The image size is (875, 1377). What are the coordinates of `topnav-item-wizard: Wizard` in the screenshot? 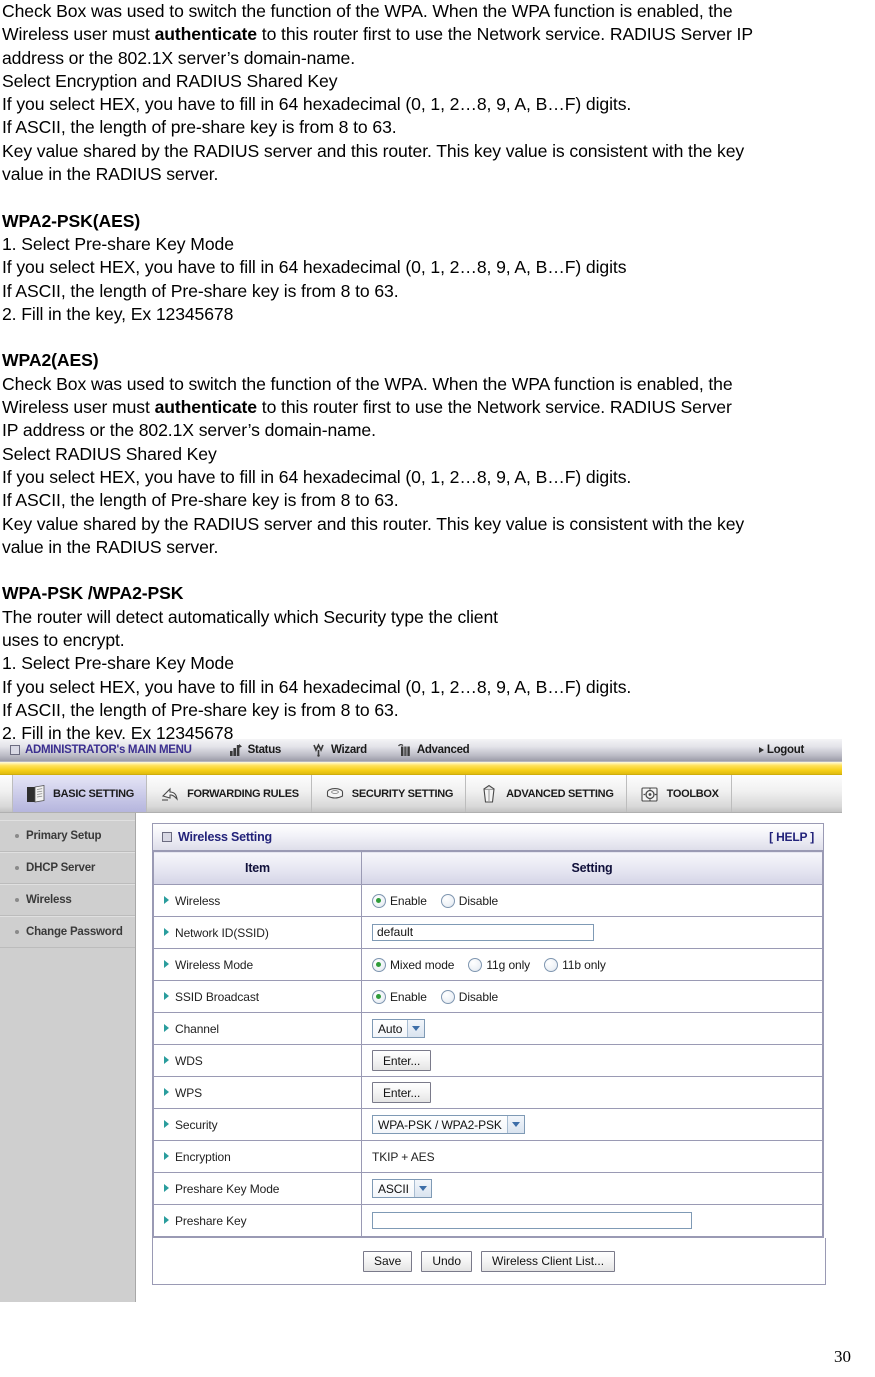 It's located at (339, 750).